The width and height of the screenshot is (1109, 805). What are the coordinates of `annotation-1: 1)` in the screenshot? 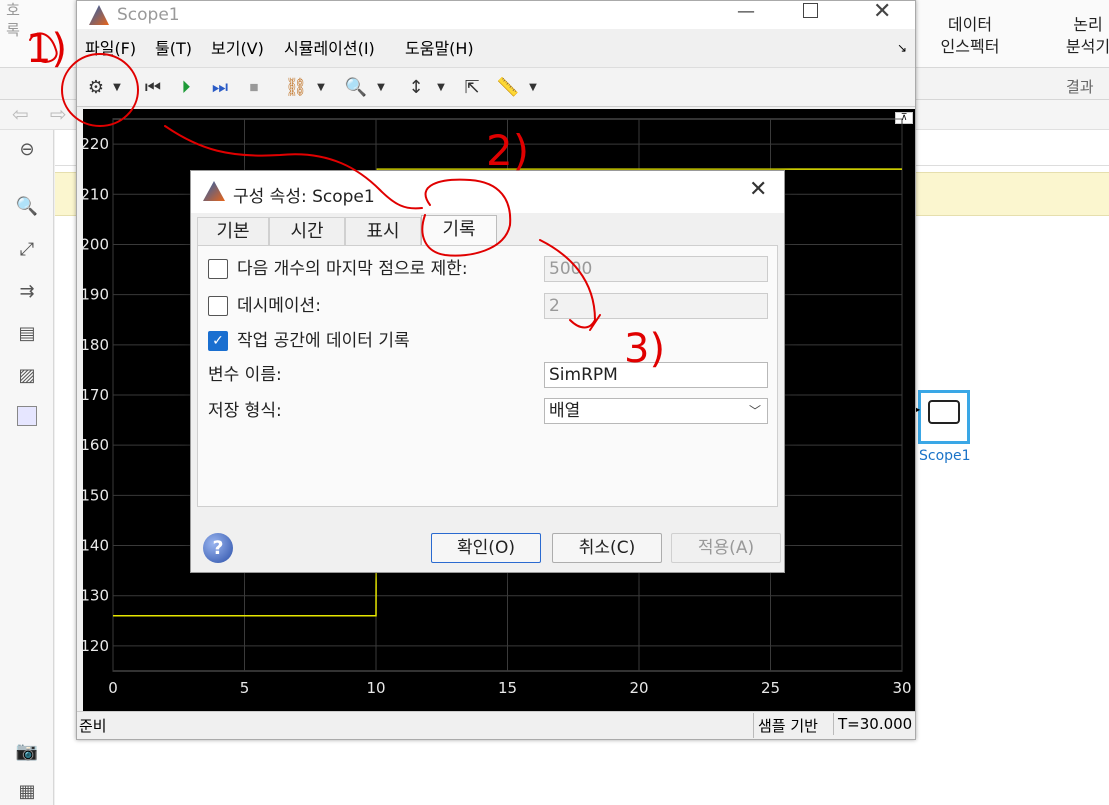 It's located at (46, 49).